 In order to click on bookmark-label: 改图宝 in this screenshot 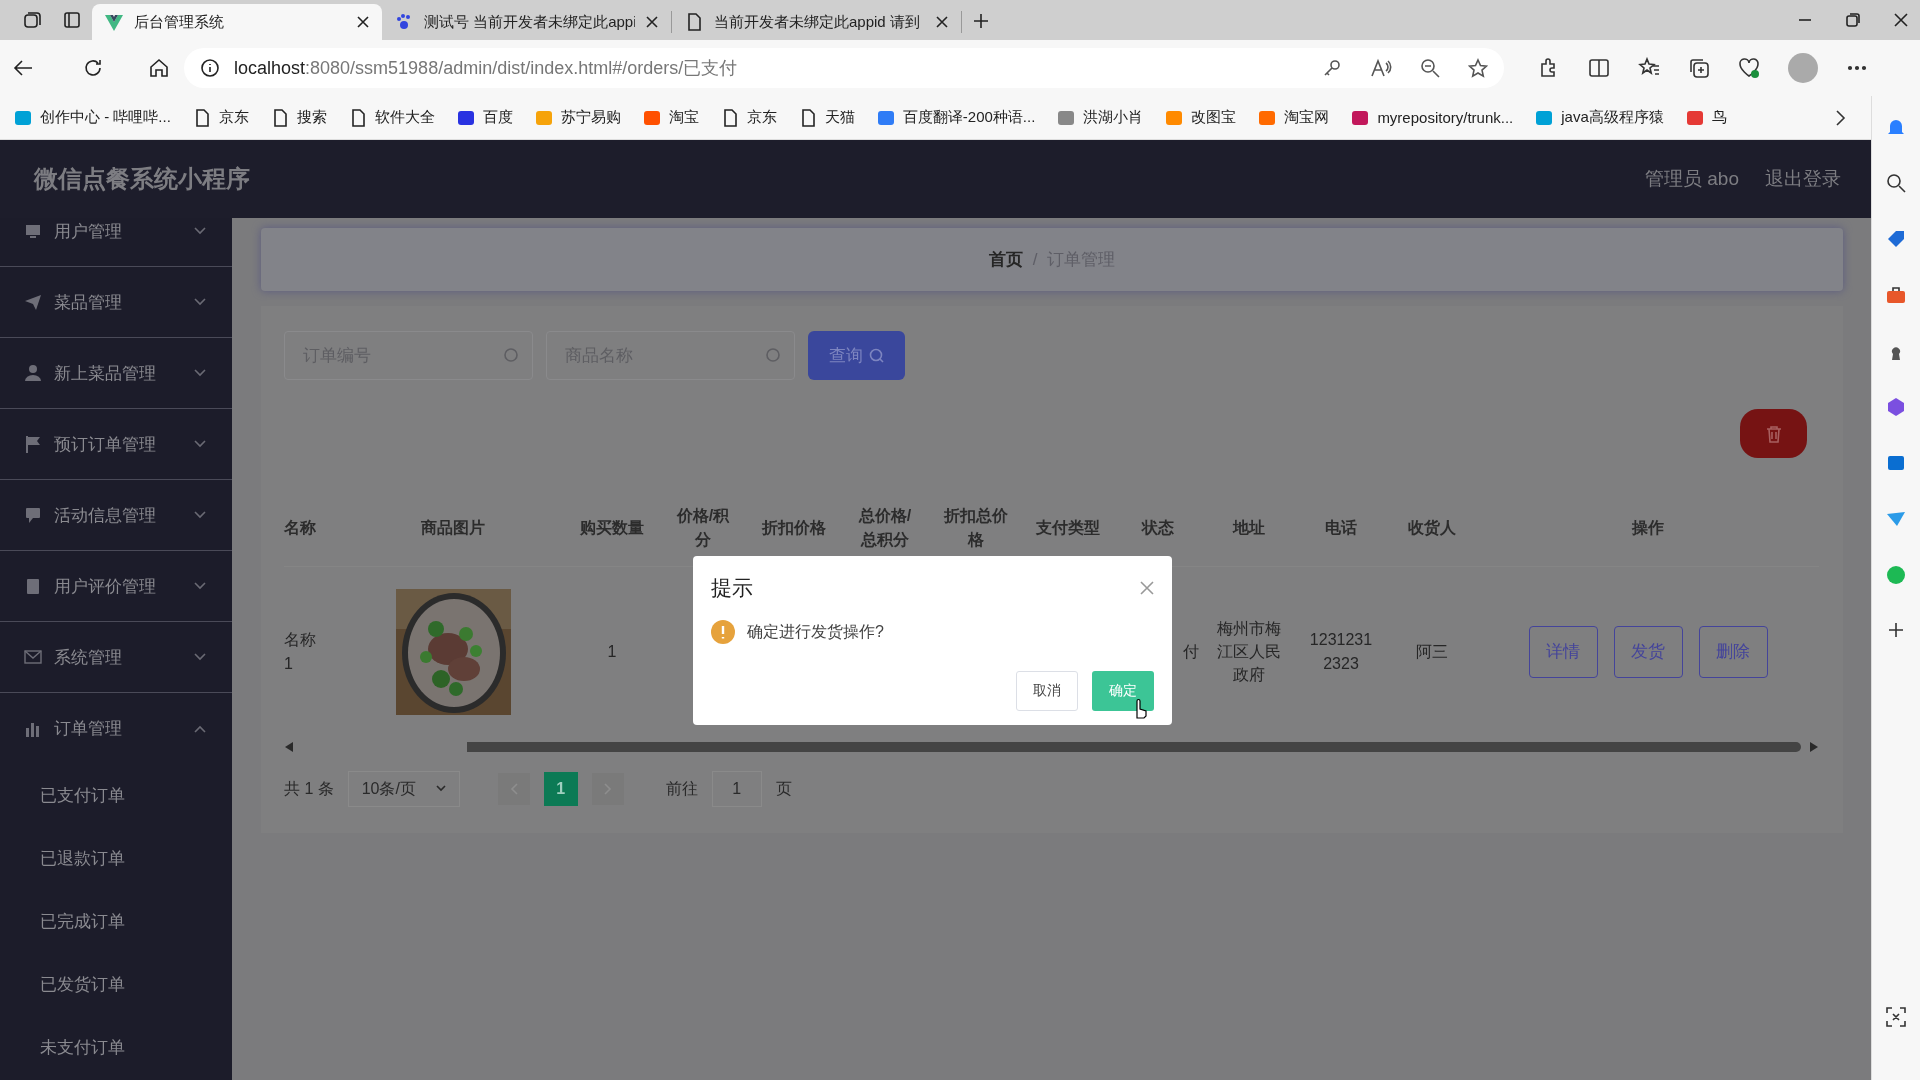, I will do `click(1214, 117)`.